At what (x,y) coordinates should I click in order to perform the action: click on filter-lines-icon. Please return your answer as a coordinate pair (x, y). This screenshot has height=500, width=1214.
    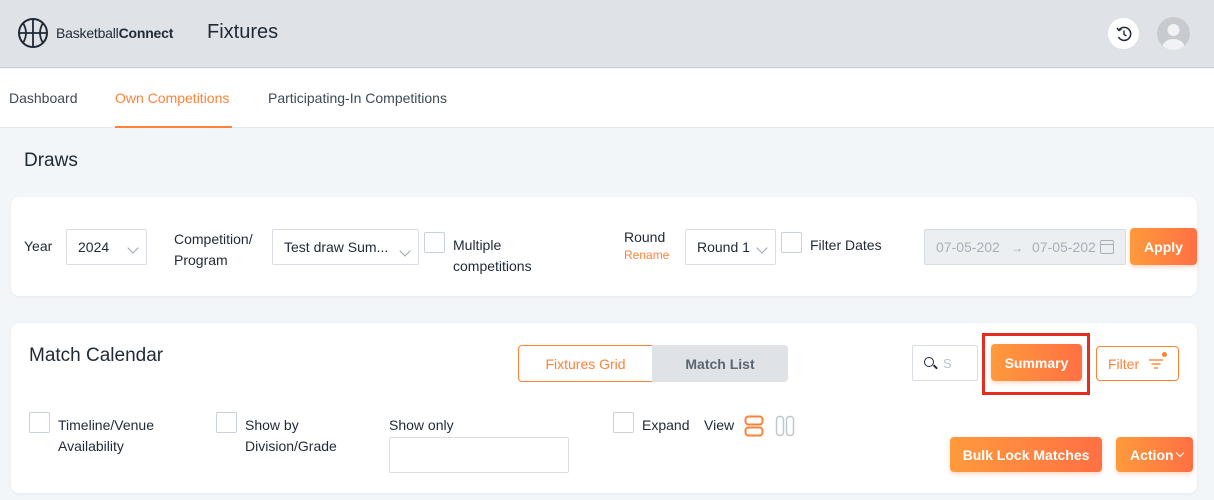
    Looking at the image, I should click on (1156, 364).